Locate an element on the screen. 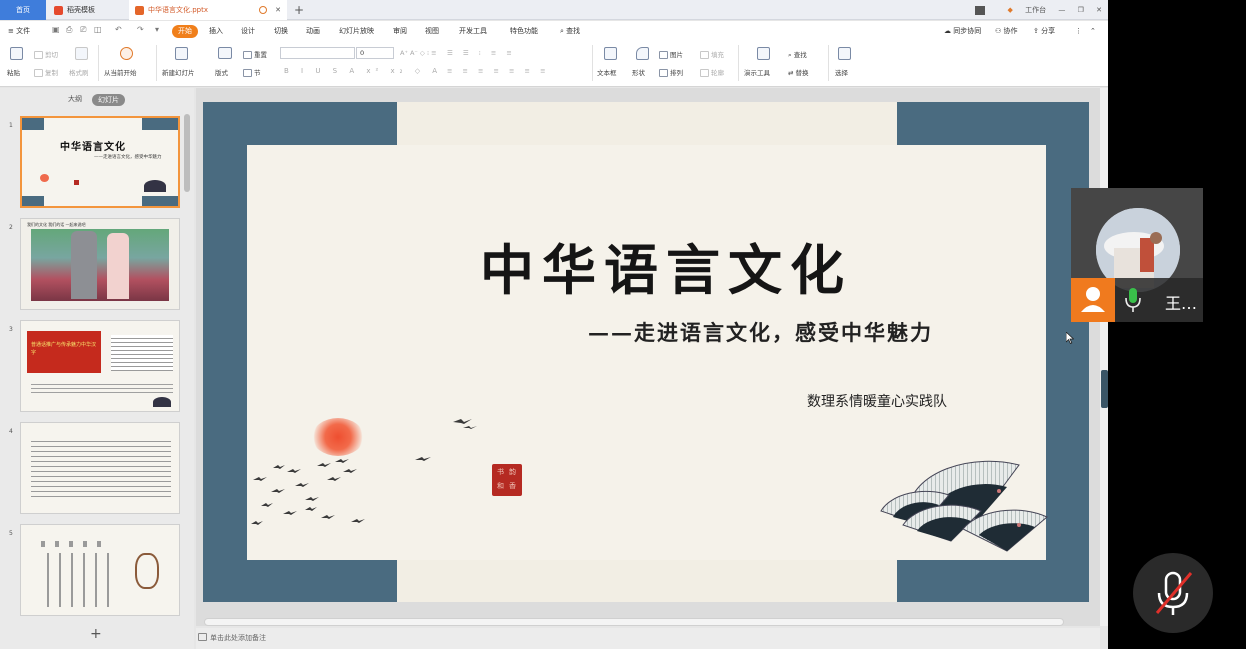 Image resolution: width=1246 pixels, height=649 pixels. menu-search: ⌕ 查找 is located at coordinates (570, 31).